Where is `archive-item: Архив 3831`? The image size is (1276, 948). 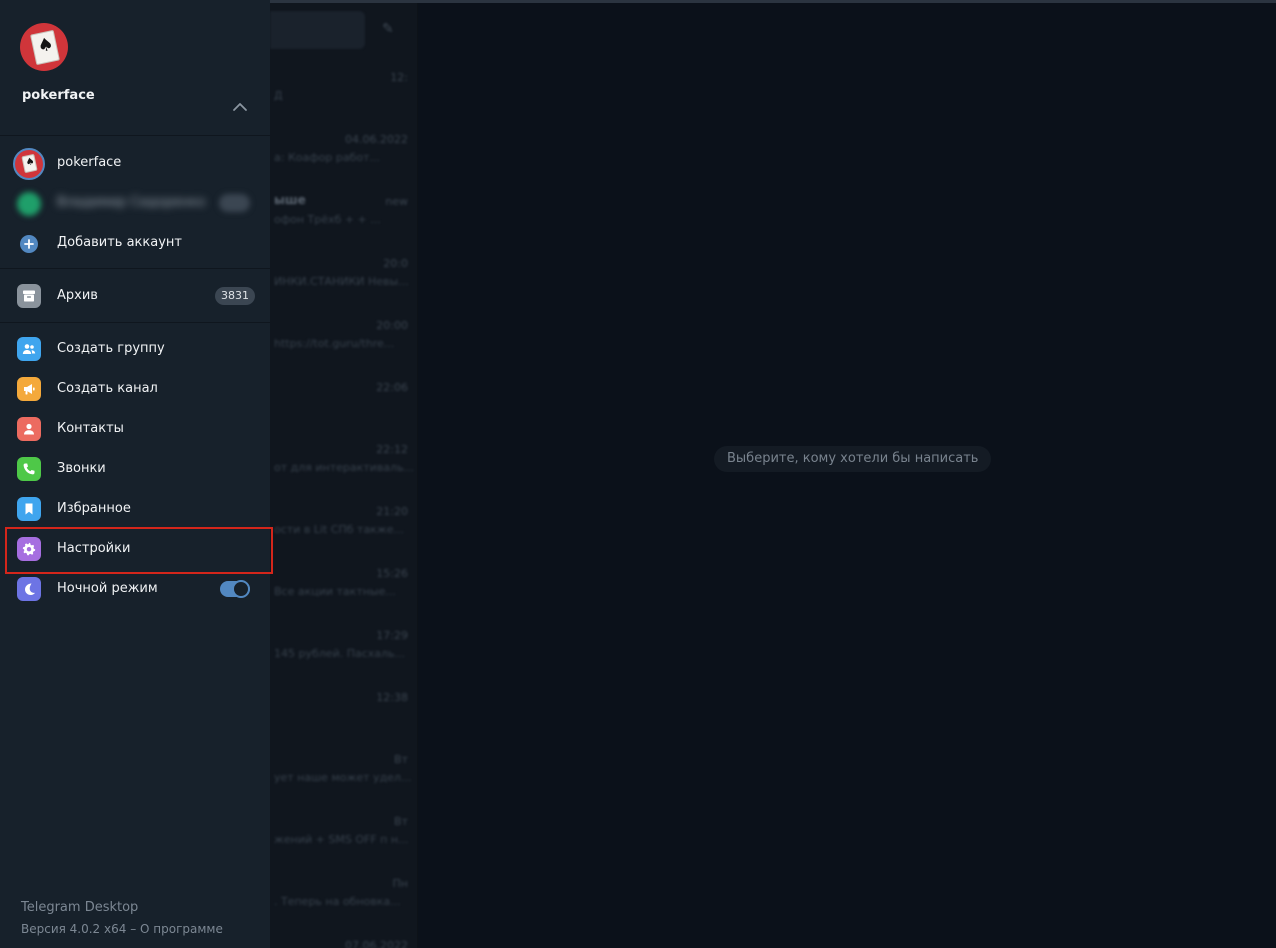 archive-item: Архив 3831 is located at coordinates (135, 296).